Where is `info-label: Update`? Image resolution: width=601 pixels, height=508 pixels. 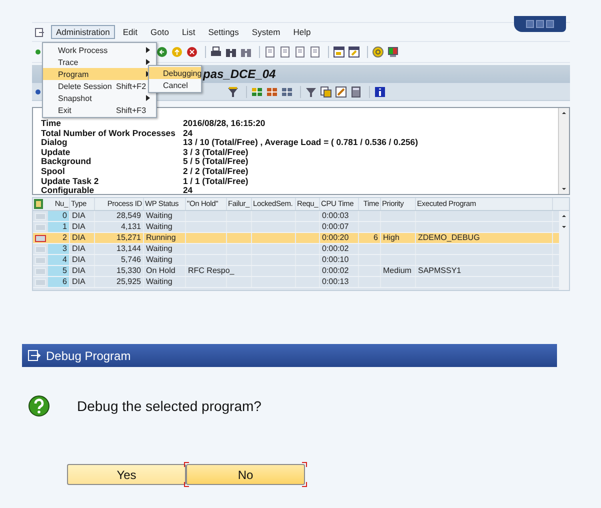
info-label: Update is located at coordinates (55, 153).